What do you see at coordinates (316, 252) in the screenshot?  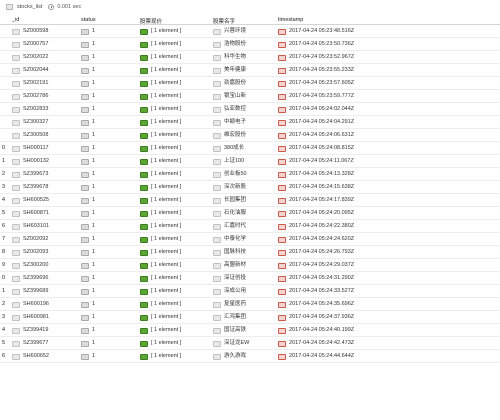 I see `cell-timestamp: 2017-04-24 05:24:26.793Z` at bounding box center [316, 252].